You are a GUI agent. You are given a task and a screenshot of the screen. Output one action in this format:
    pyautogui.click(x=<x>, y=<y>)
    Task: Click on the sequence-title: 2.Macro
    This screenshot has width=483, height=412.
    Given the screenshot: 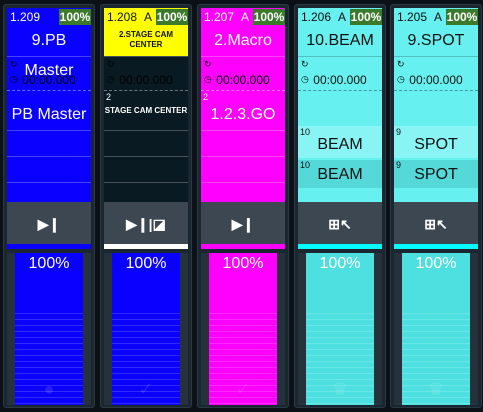 What is the action you would take?
    pyautogui.click(x=243, y=40)
    